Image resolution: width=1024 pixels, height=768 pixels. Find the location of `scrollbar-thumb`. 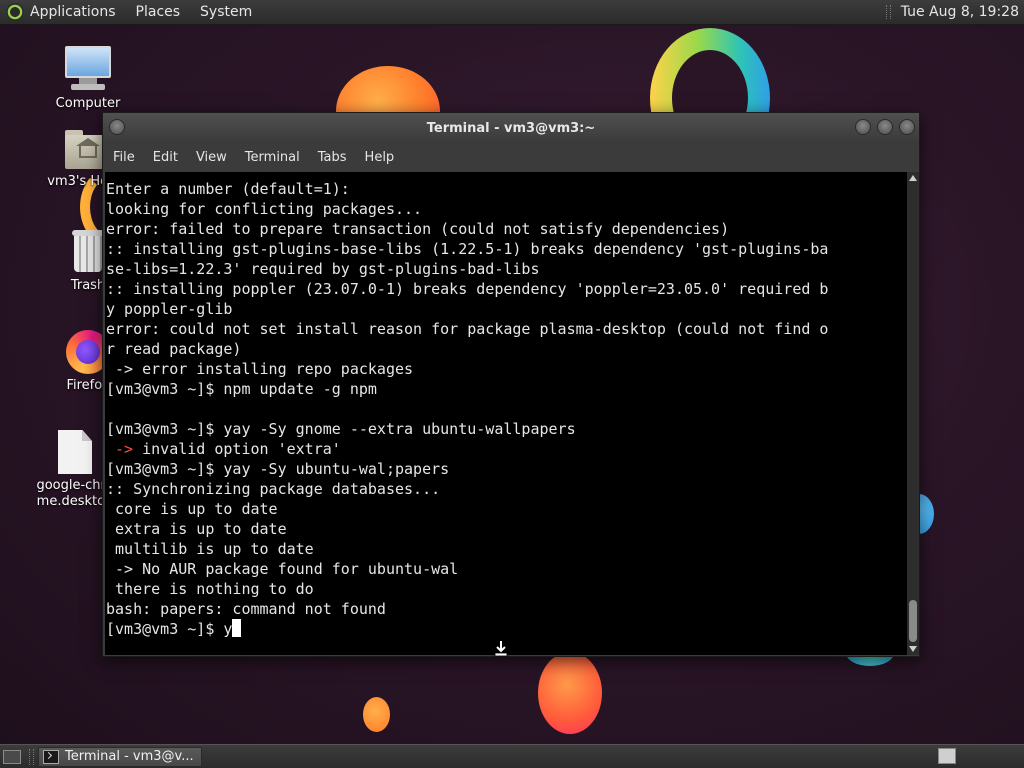

scrollbar-thumb is located at coordinates (913, 621).